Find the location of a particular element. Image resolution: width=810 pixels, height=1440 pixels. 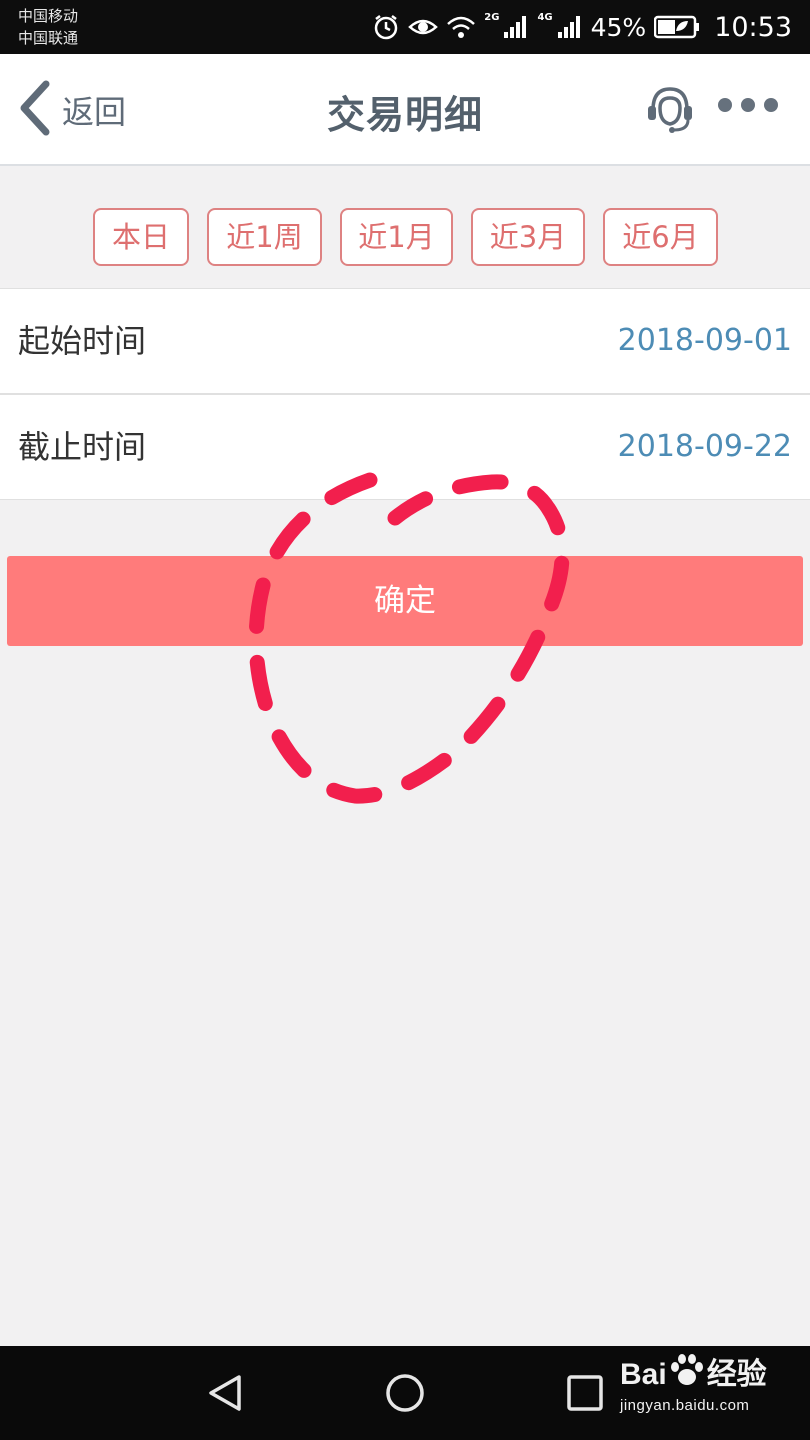

end-date-row: 截止时间 2018-09-22 is located at coordinates (405, 447).